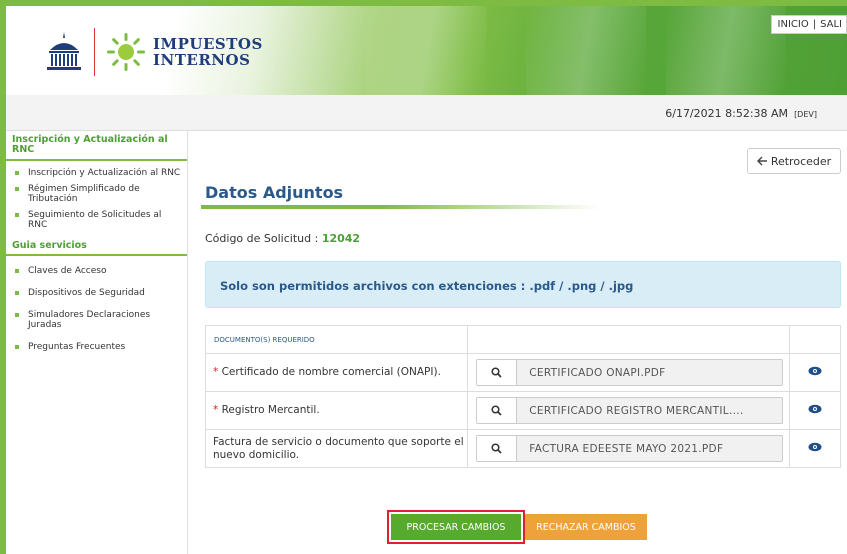 This screenshot has width=847, height=554. Describe the element at coordinates (795, 24) in the screenshot. I see `link-inicio: INICIO` at that location.